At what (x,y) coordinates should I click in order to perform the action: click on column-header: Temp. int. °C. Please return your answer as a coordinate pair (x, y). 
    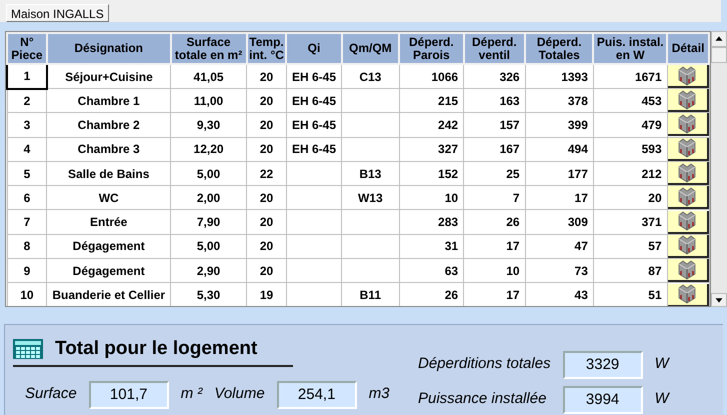
    Looking at the image, I should click on (266, 48).